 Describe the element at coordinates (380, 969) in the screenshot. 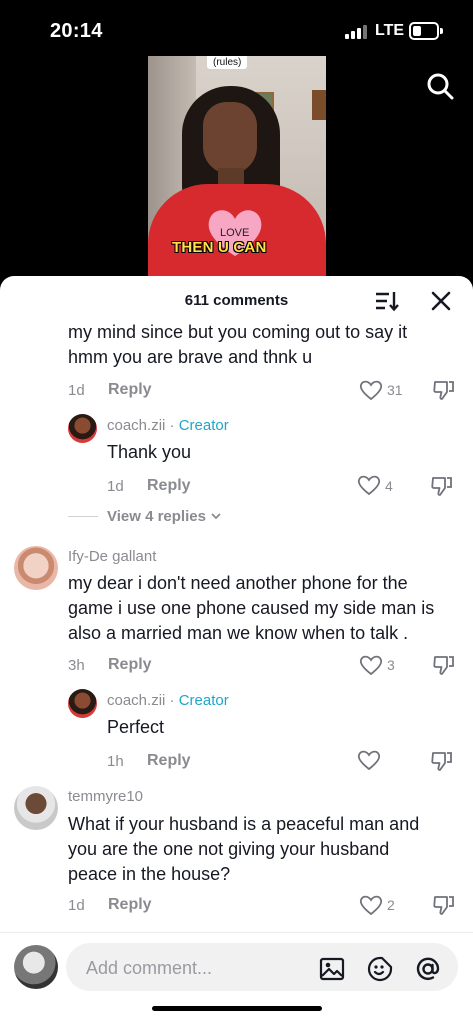

I see `emoji-icon` at that location.